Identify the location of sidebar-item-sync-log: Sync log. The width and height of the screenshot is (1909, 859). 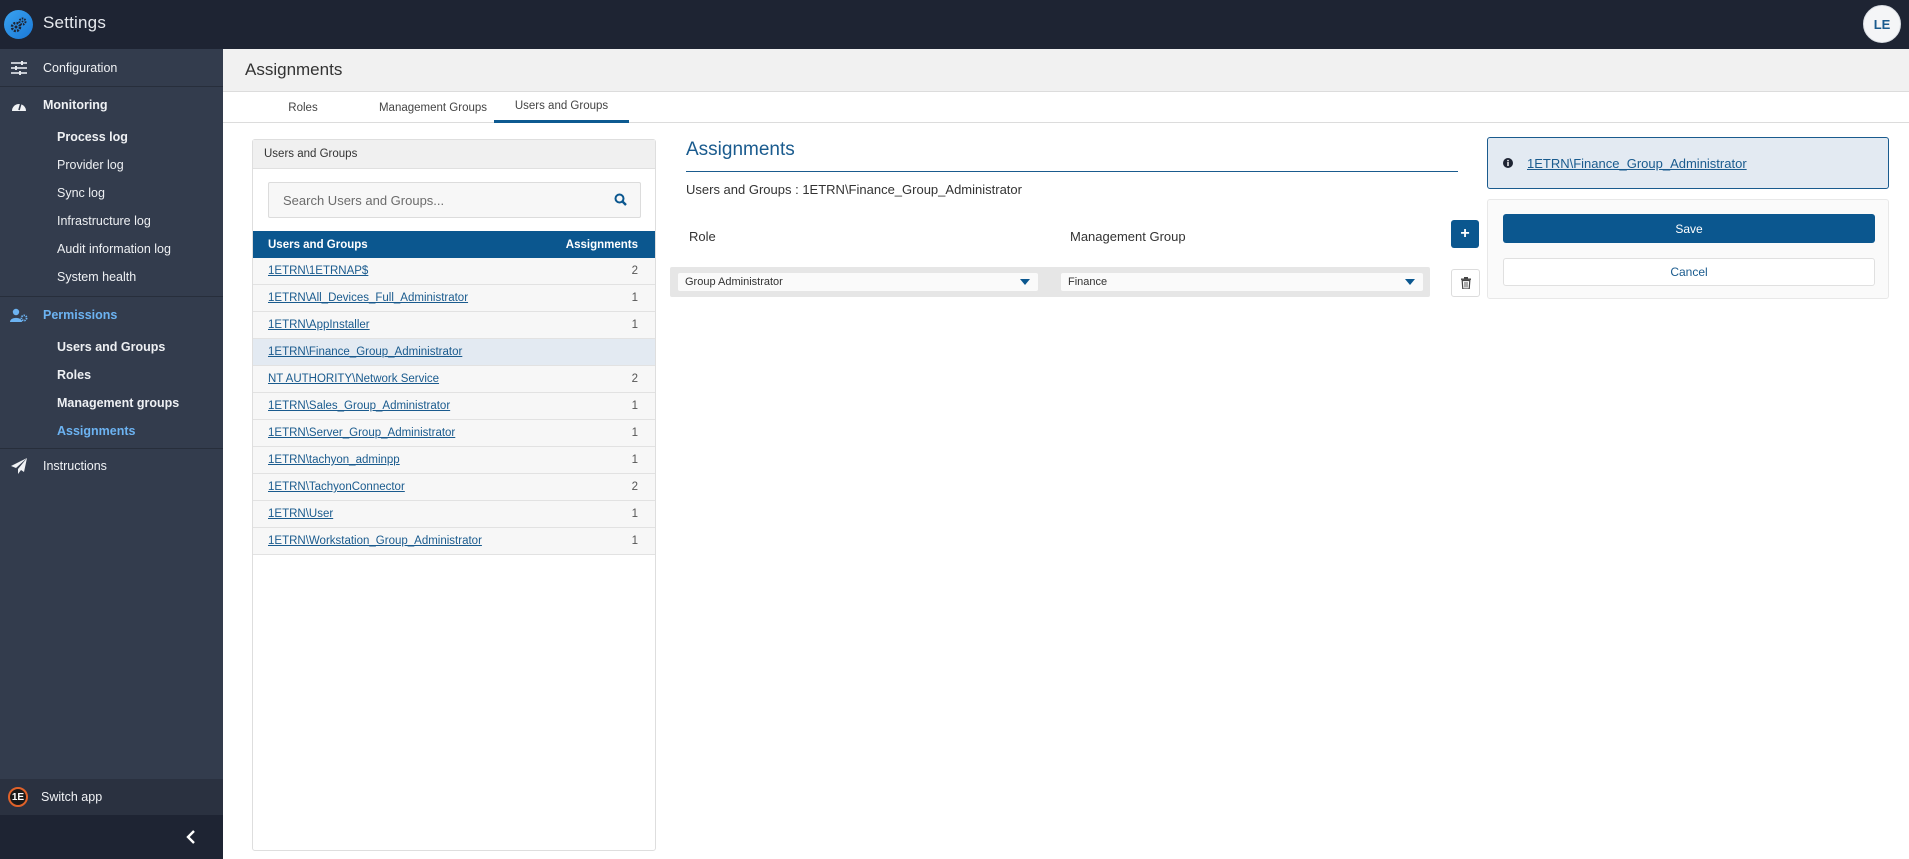
(111, 193).